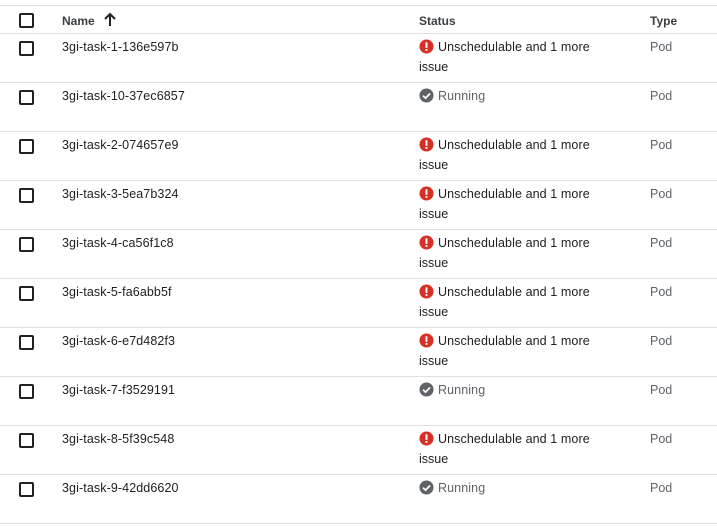  What do you see at coordinates (118, 390) in the screenshot?
I see `workload-name: 3gi-task-7-f3529191` at bounding box center [118, 390].